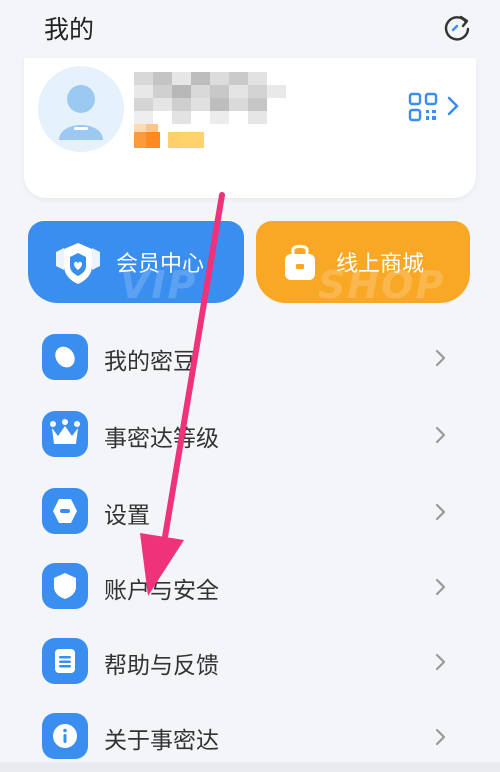 Image resolution: width=500 pixels, height=772 pixels. What do you see at coordinates (69, 29) in the screenshot?
I see `page-title: 我的` at bounding box center [69, 29].